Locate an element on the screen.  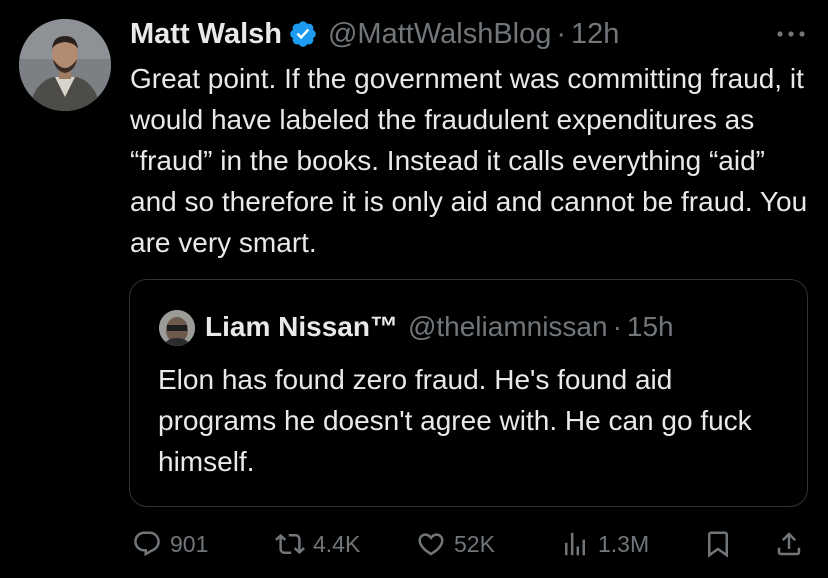
action-bar: 901 4.4K 52K 1.3M is located at coordinates (414, 544).